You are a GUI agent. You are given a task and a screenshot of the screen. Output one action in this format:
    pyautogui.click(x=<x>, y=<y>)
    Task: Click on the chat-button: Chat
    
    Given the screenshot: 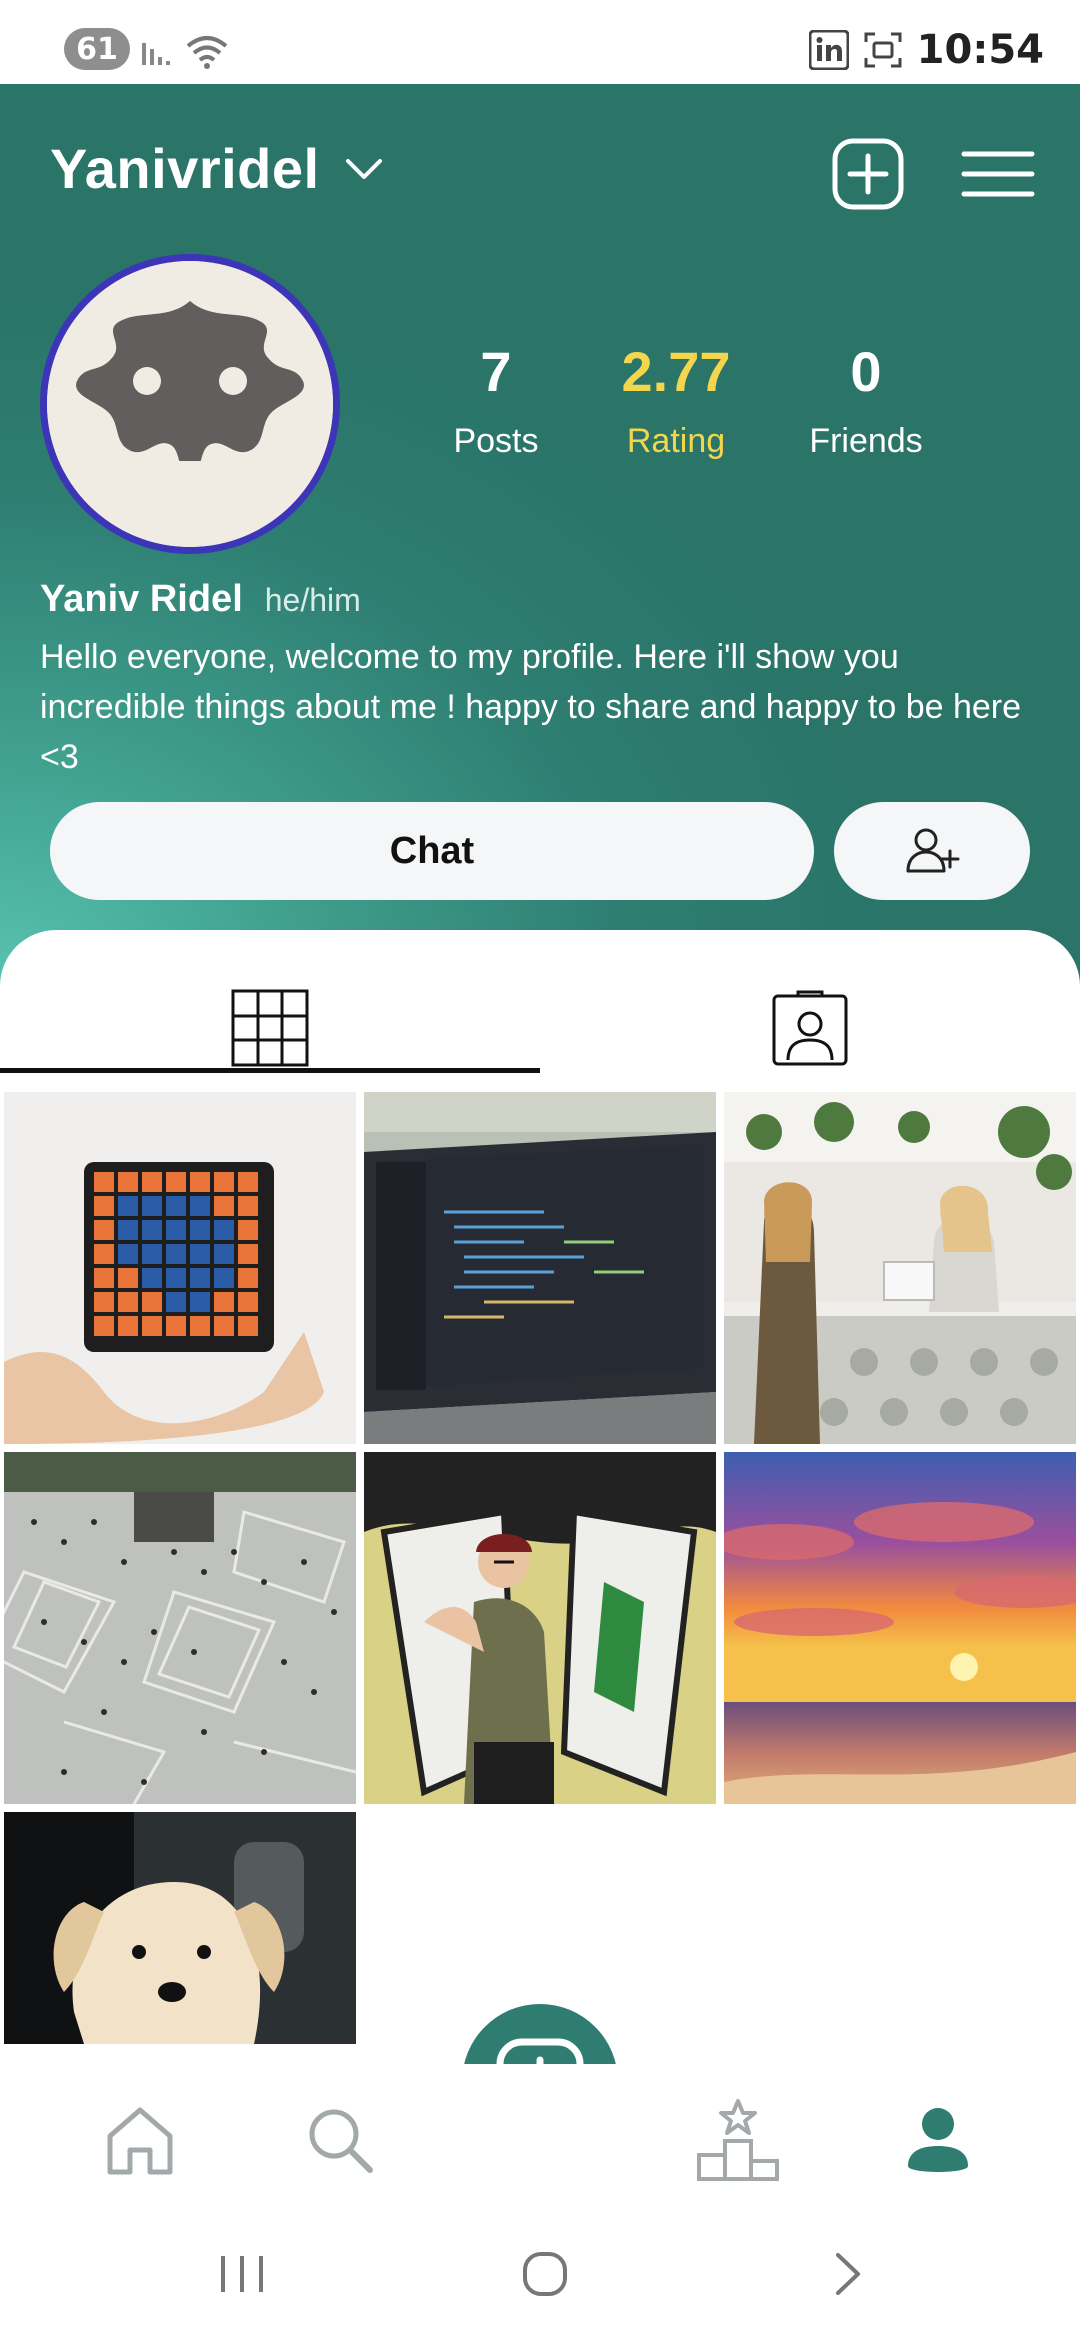 What is the action you would take?
    pyautogui.click(x=432, y=851)
    